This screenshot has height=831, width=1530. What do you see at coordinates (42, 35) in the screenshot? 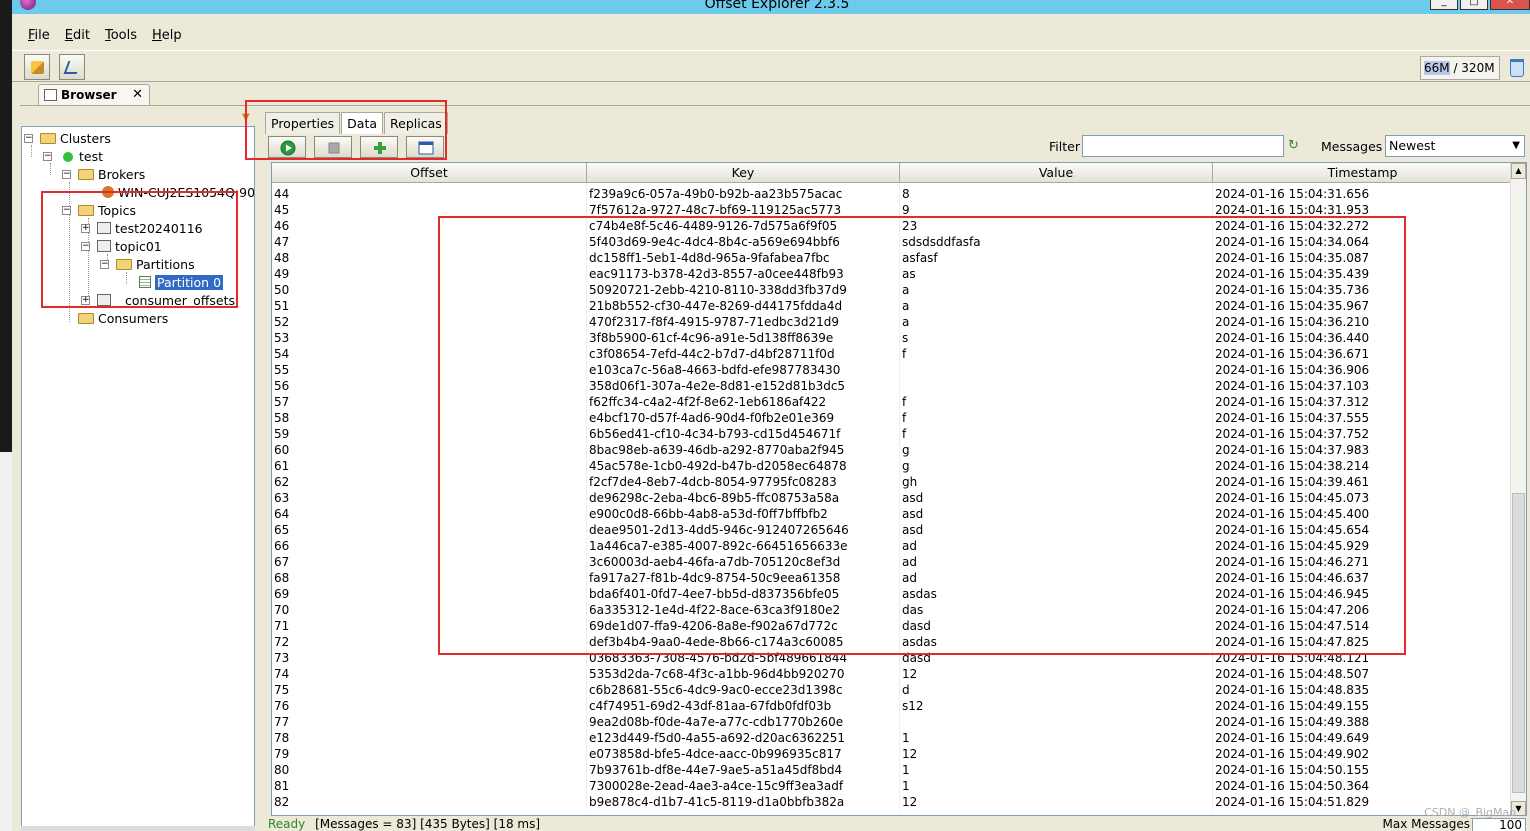
I see `menu-file-label-rest: ile` at bounding box center [42, 35].